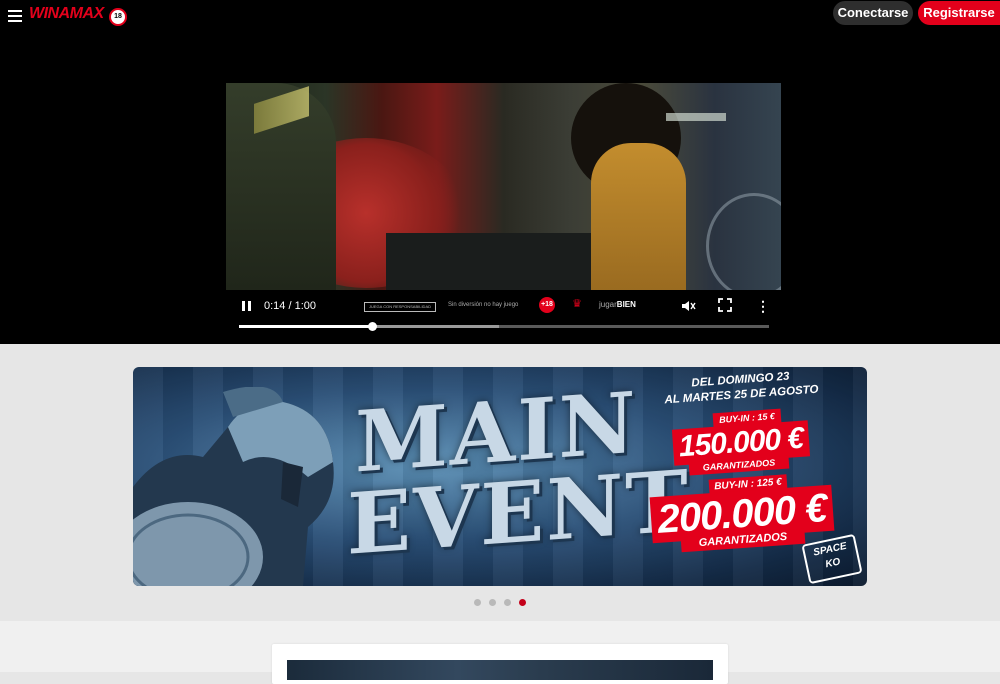  I want to click on register-button: Registrarse, so click(959, 13).